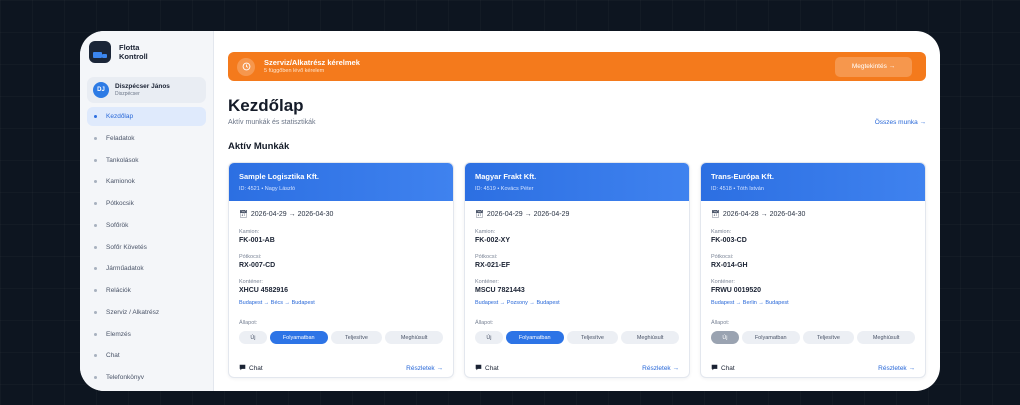  What do you see at coordinates (577, 303) in the screenshot?
I see `route-link: Budapest → Pozsony → Budapest` at bounding box center [577, 303].